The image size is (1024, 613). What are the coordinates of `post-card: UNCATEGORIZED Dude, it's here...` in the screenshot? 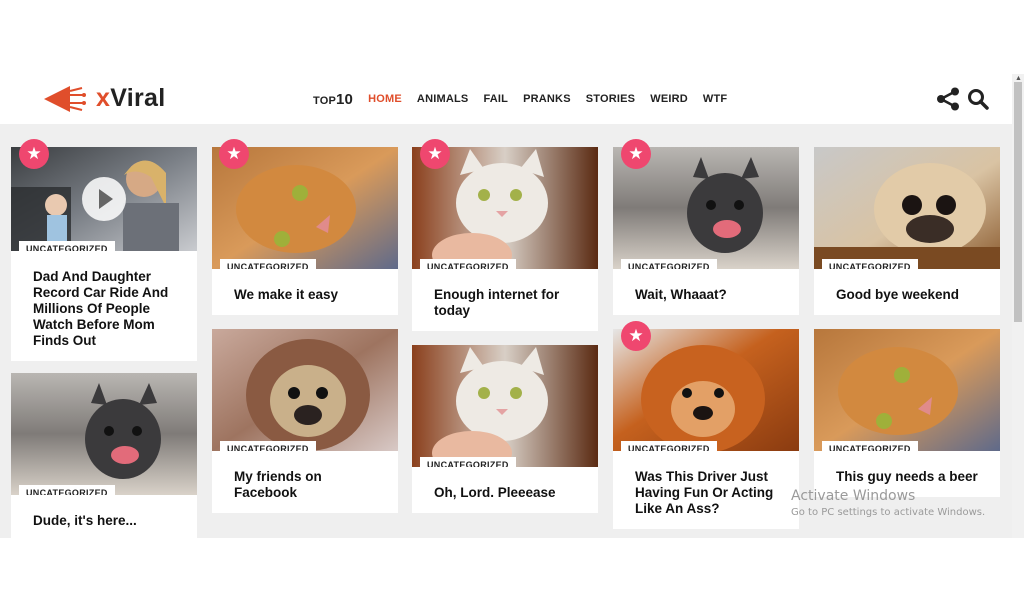 It's located at (104, 455).